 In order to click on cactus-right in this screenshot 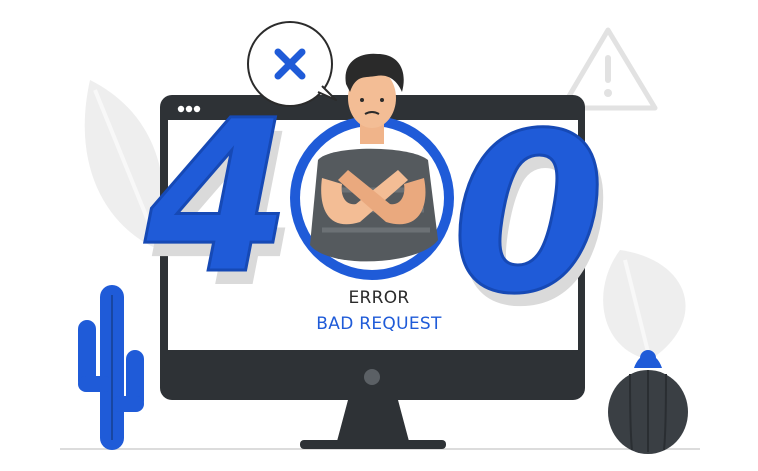, I will do `click(648, 402)`.